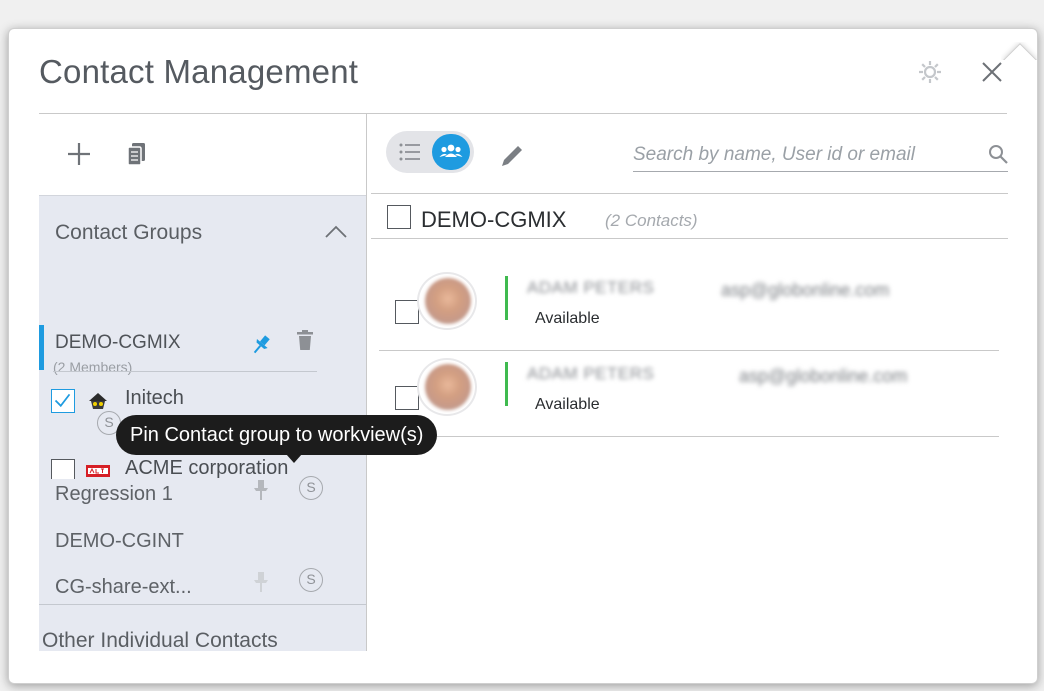 This screenshot has height=691, width=1044. Describe the element at coordinates (79, 154) in the screenshot. I see `add-group-button` at that location.